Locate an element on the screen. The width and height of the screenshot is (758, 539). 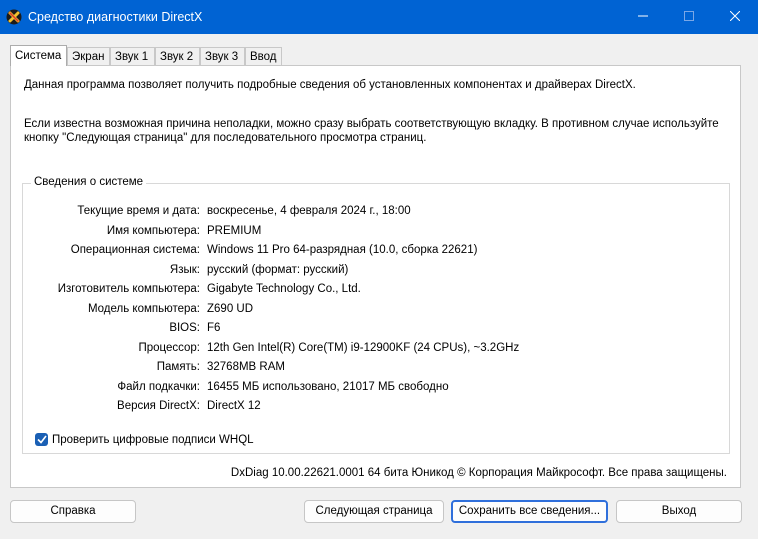
info-label: Память: is located at coordinates (178, 367).